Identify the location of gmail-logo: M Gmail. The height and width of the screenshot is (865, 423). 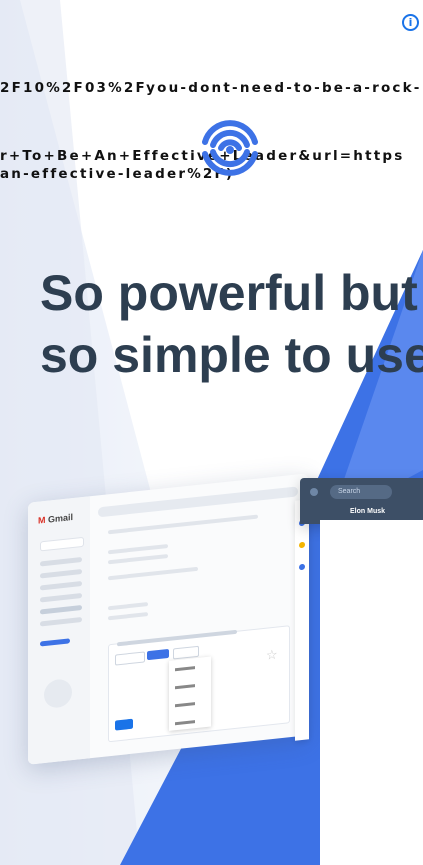
(56, 518).